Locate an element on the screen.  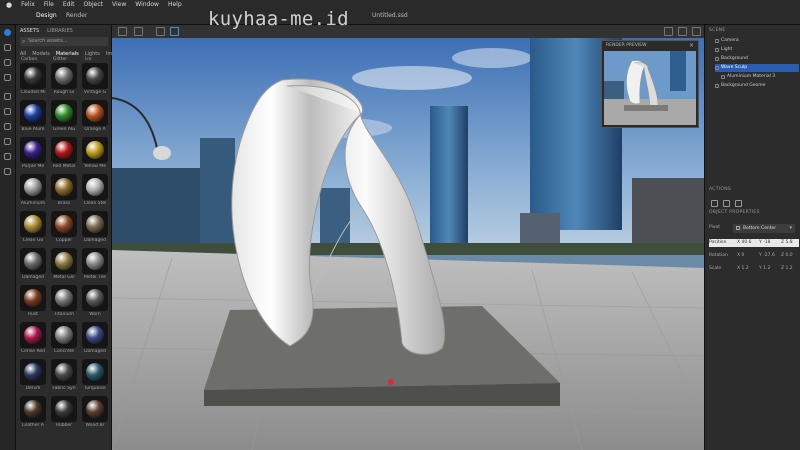
material-swatch: Metal Gol is located at coordinates (64, 266).